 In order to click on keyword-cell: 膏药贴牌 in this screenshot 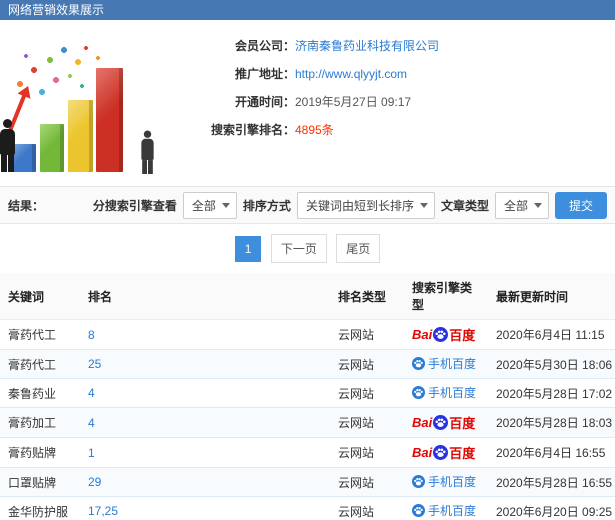, I will do `click(40, 452)`.